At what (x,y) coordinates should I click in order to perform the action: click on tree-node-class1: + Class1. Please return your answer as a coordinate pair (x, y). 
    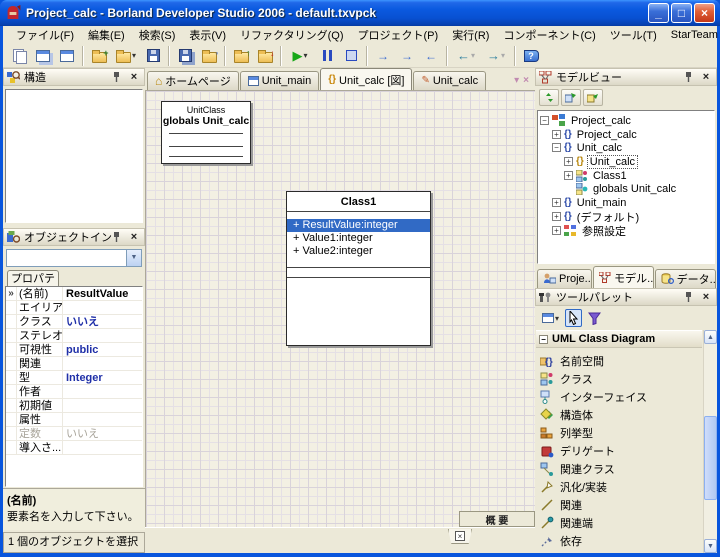
    Looking at the image, I should click on (596, 175).